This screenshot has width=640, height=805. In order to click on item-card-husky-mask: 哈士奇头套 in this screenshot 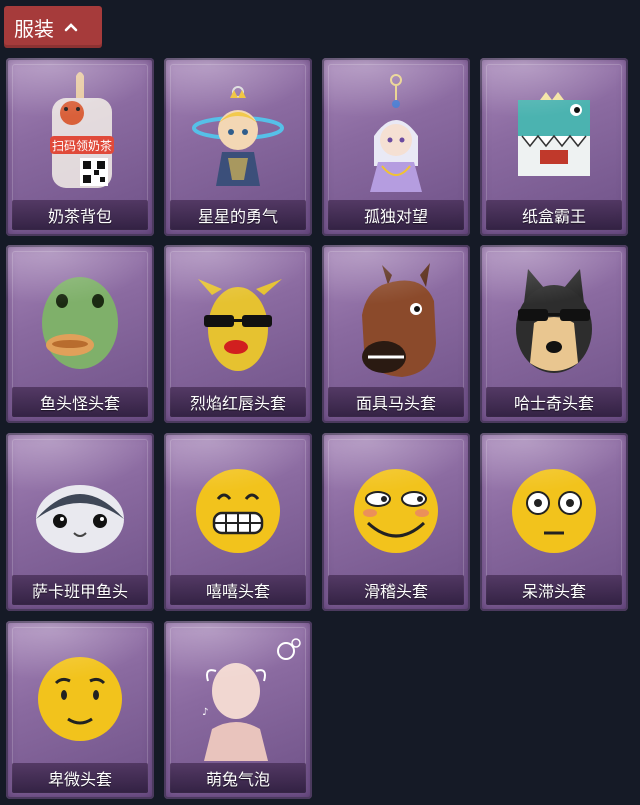, I will do `click(554, 334)`.